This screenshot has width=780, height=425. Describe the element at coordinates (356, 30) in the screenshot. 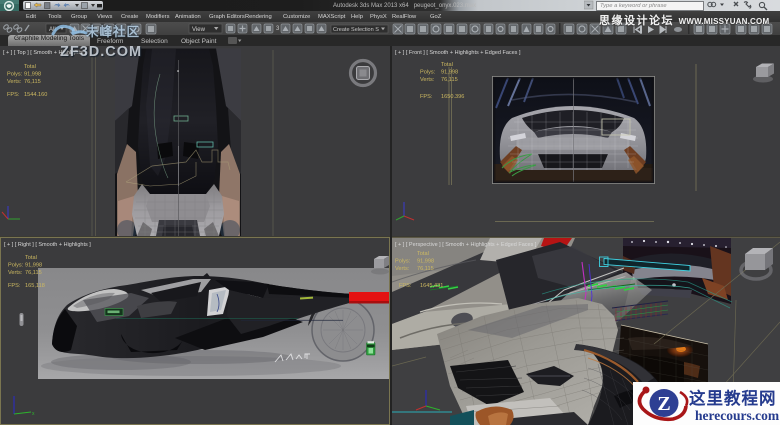

I see `svg-text: Create Selection S` at that location.